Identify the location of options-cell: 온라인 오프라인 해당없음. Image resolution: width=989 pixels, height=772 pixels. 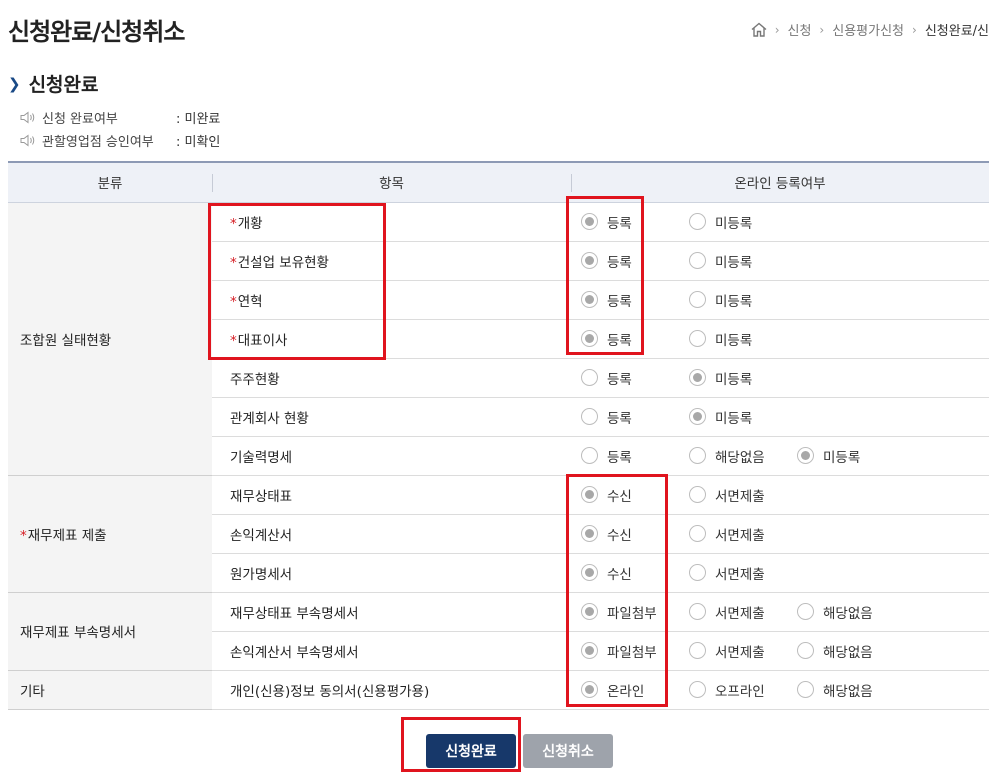
(780, 690).